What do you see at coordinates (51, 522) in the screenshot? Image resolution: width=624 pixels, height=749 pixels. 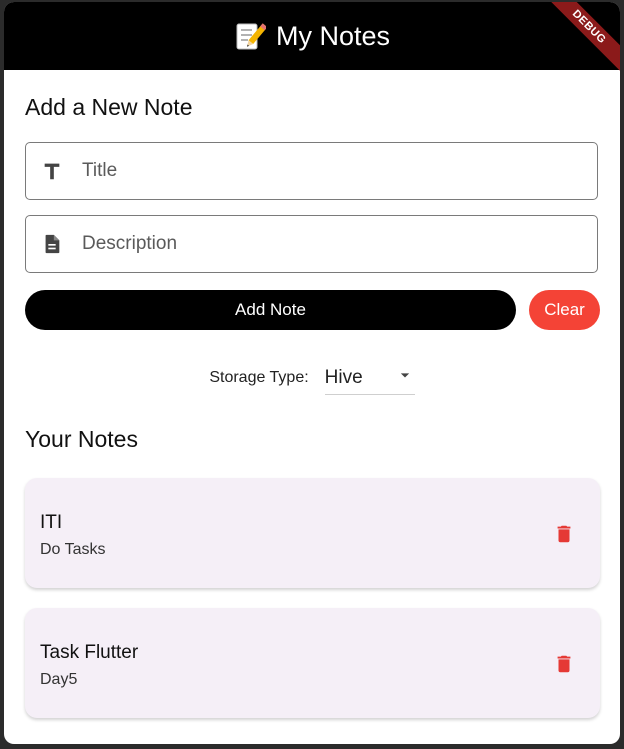 I see `note-title: ITI` at bounding box center [51, 522].